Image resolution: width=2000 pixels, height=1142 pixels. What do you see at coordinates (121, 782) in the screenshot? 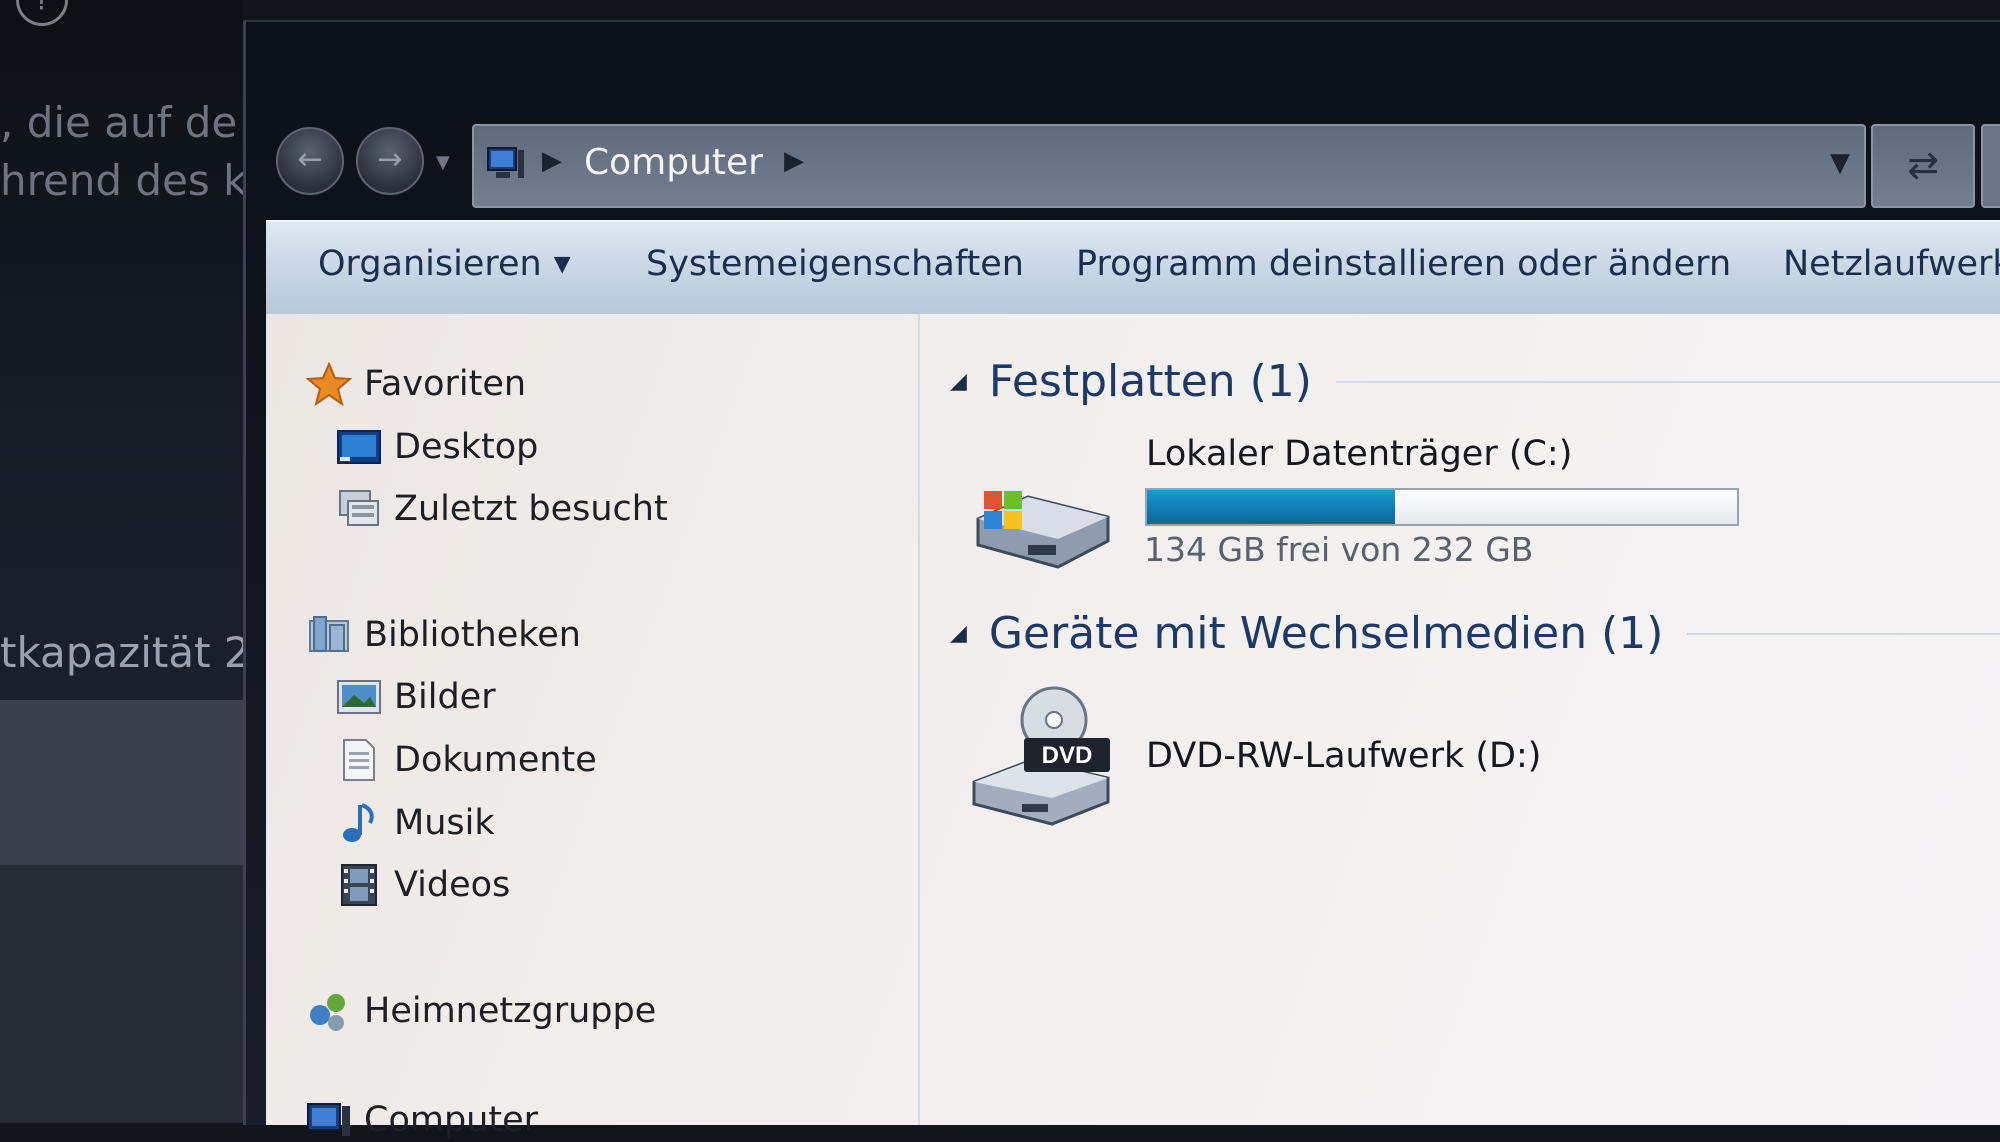
I see `background-highlight-band` at bounding box center [121, 782].